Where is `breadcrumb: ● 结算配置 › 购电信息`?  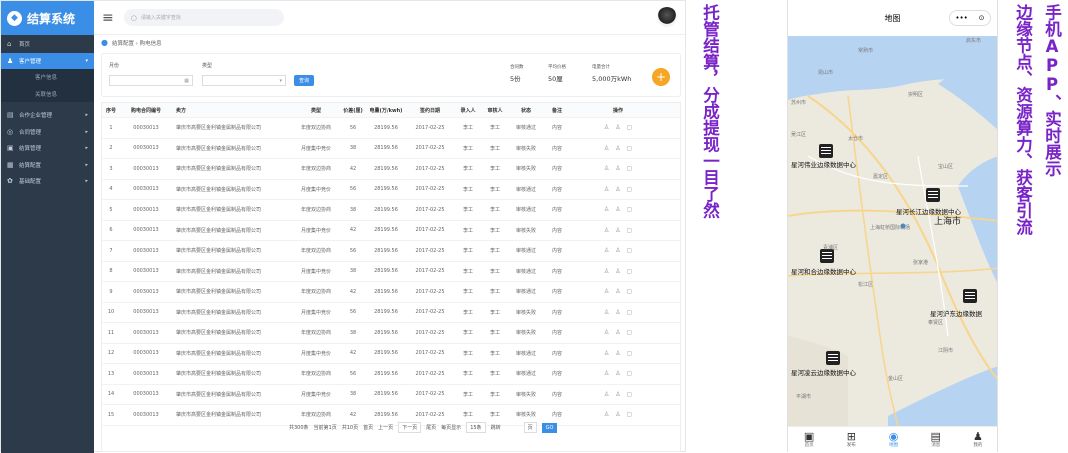 breadcrumb: ● 结算配置 › 购电信息 is located at coordinates (131, 42).